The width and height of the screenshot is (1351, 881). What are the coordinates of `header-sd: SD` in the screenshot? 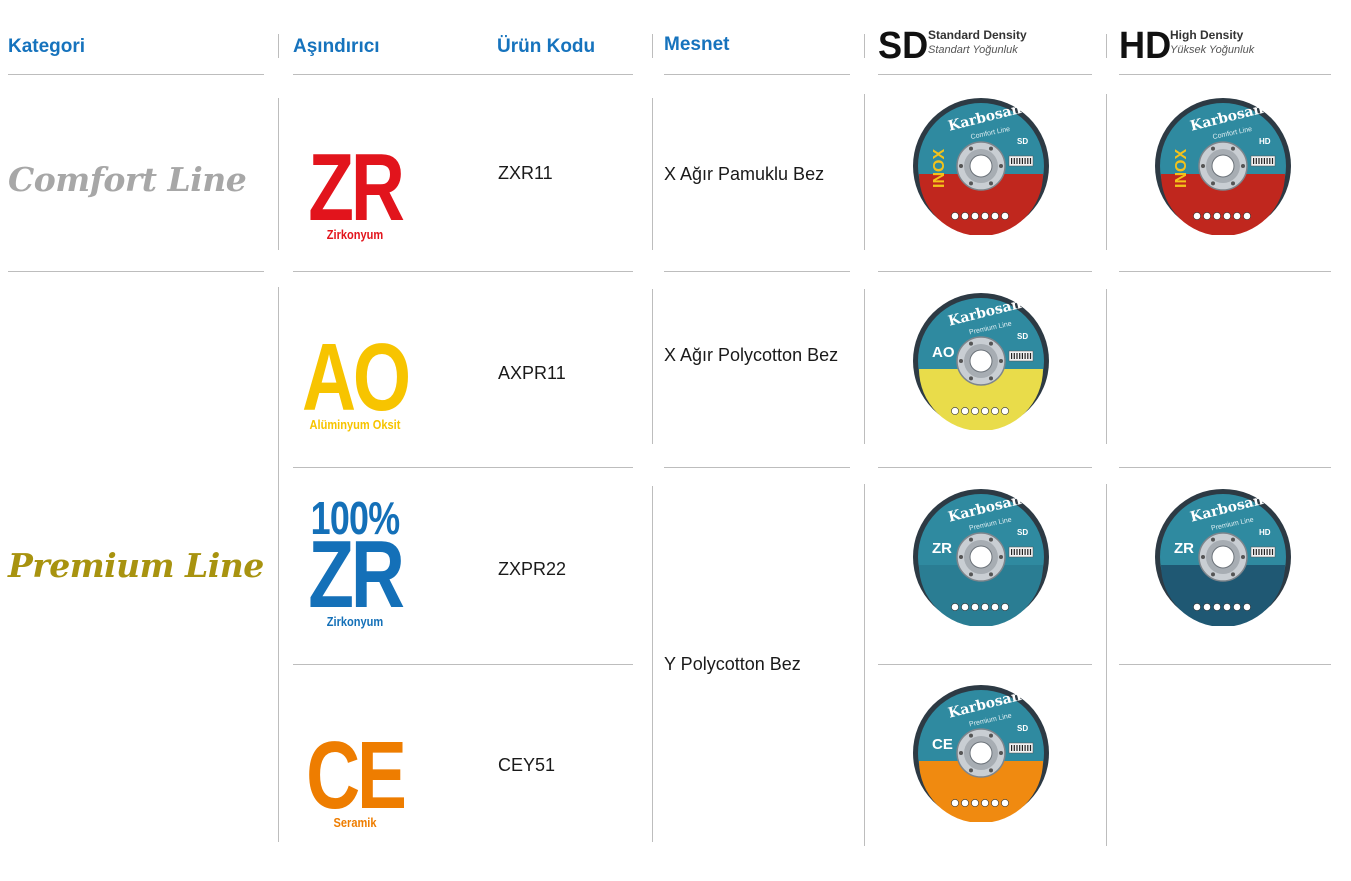 It's located at (904, 46).